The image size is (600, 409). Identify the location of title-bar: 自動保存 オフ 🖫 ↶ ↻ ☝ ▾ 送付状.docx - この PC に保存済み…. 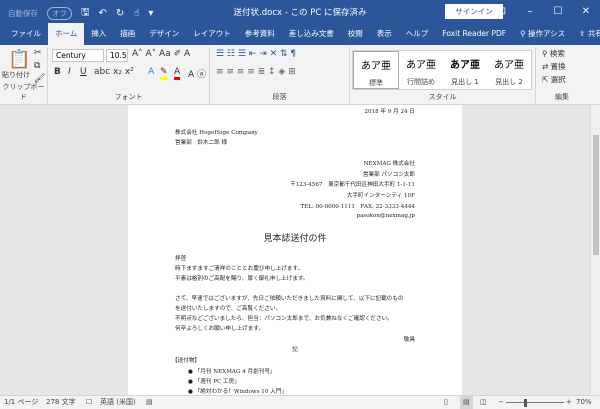
(300, 11).